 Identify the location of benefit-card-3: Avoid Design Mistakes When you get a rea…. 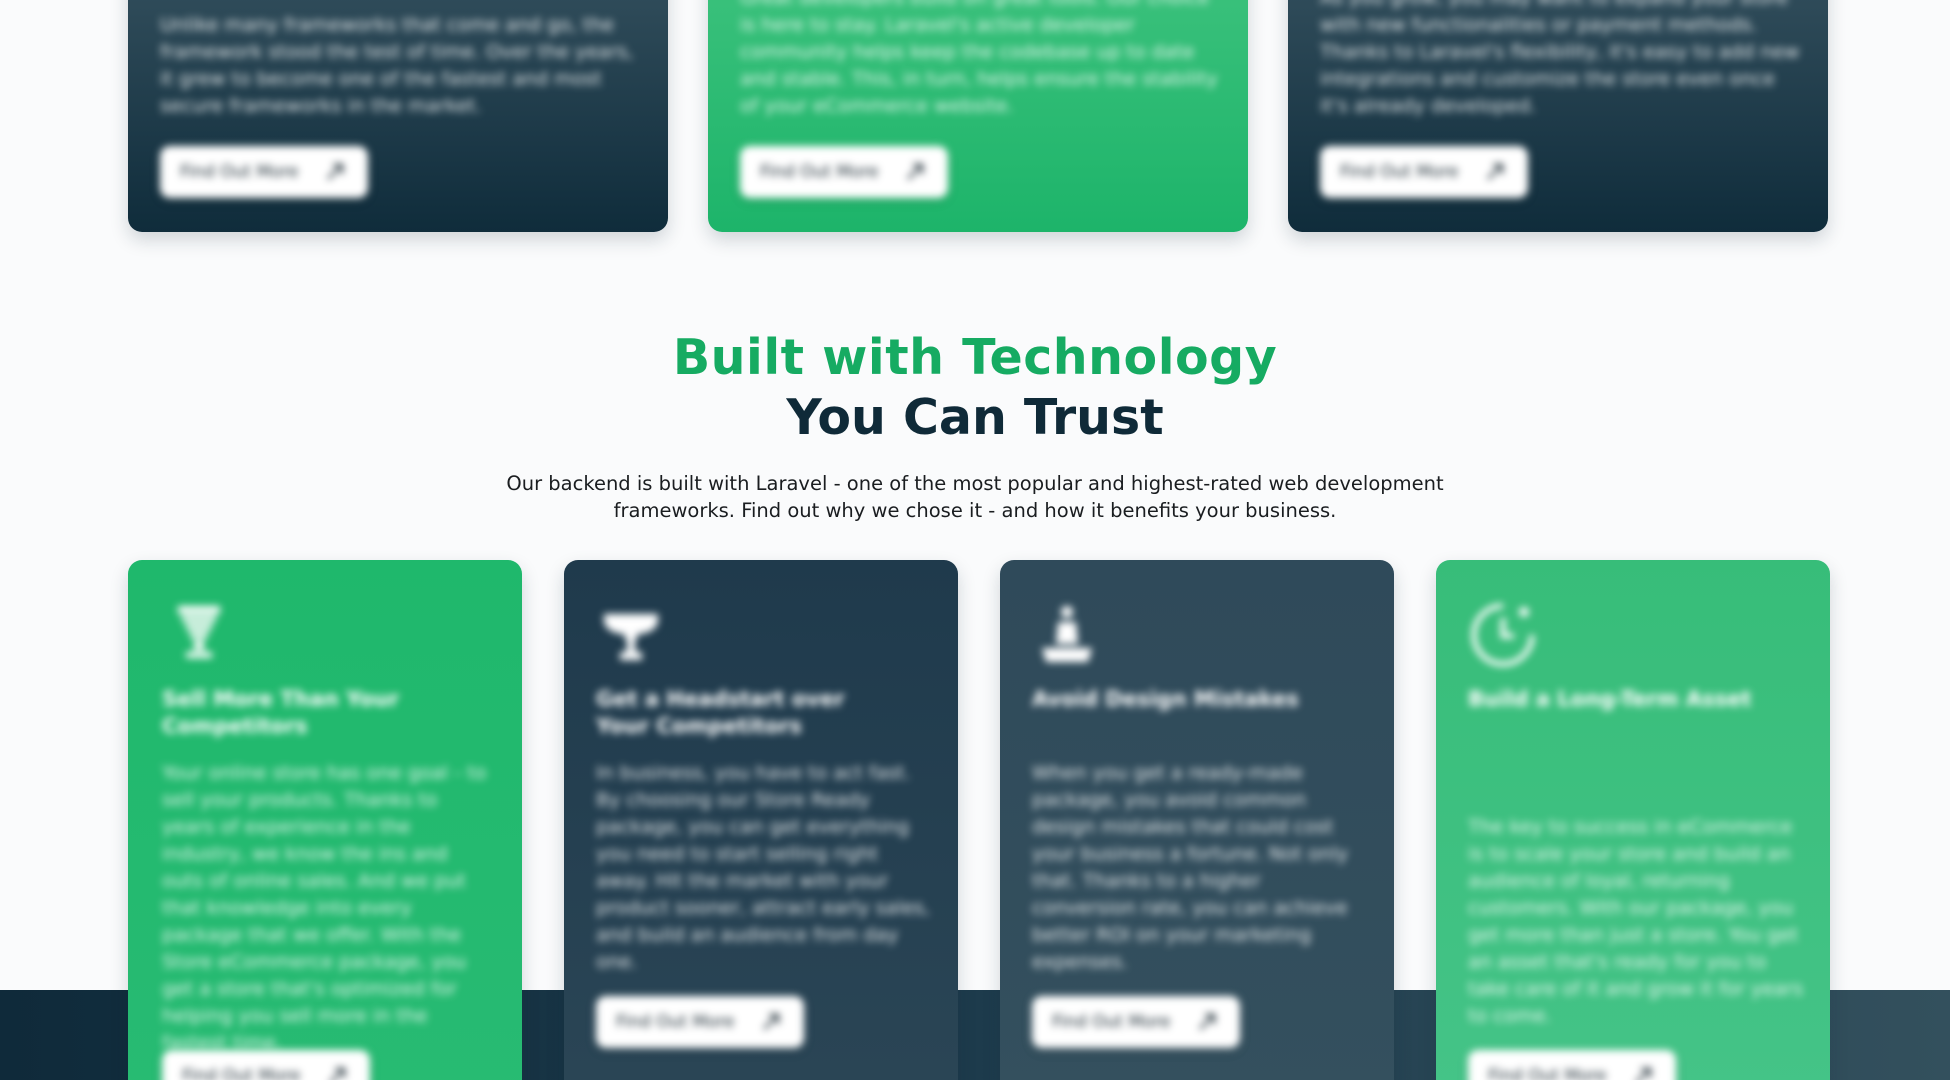
(1197, 820).